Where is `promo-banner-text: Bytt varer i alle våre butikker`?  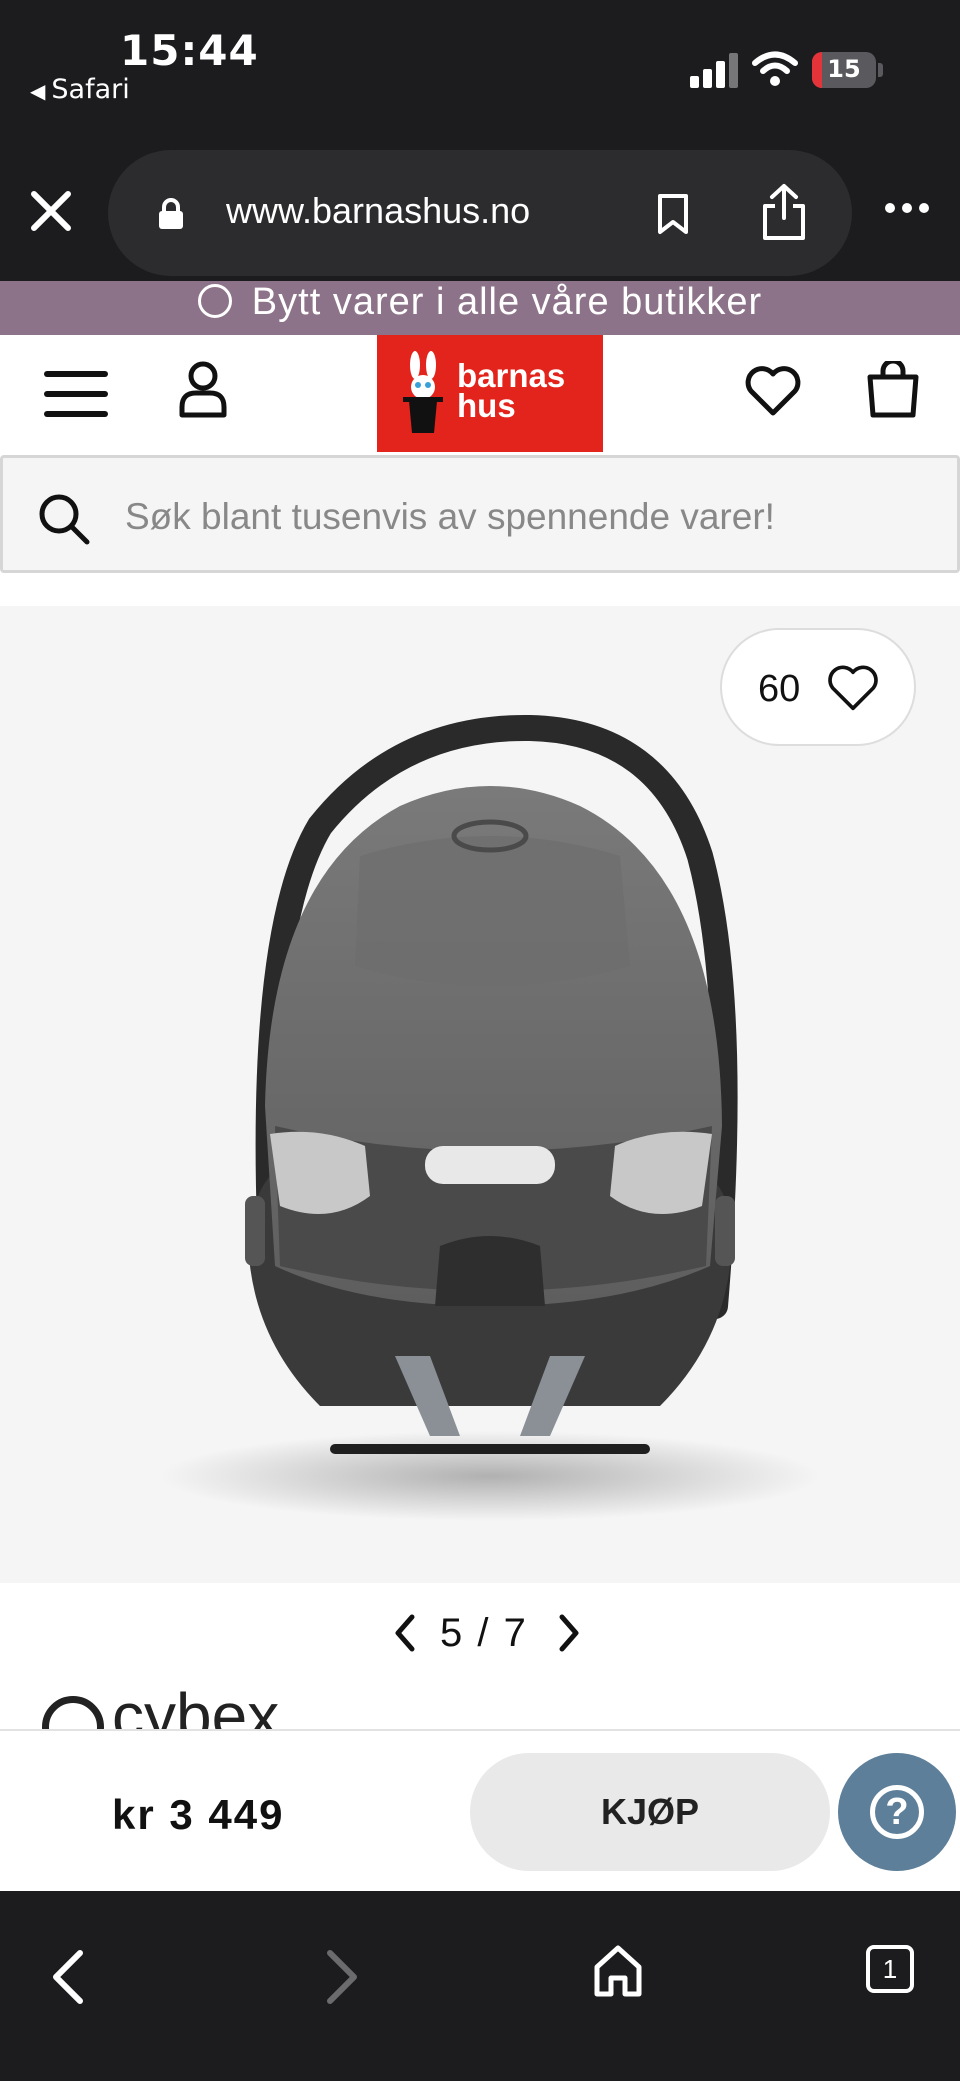 promo-banner-text: Bytt varer i alle våre butikker is located at coordinates (507, 302).